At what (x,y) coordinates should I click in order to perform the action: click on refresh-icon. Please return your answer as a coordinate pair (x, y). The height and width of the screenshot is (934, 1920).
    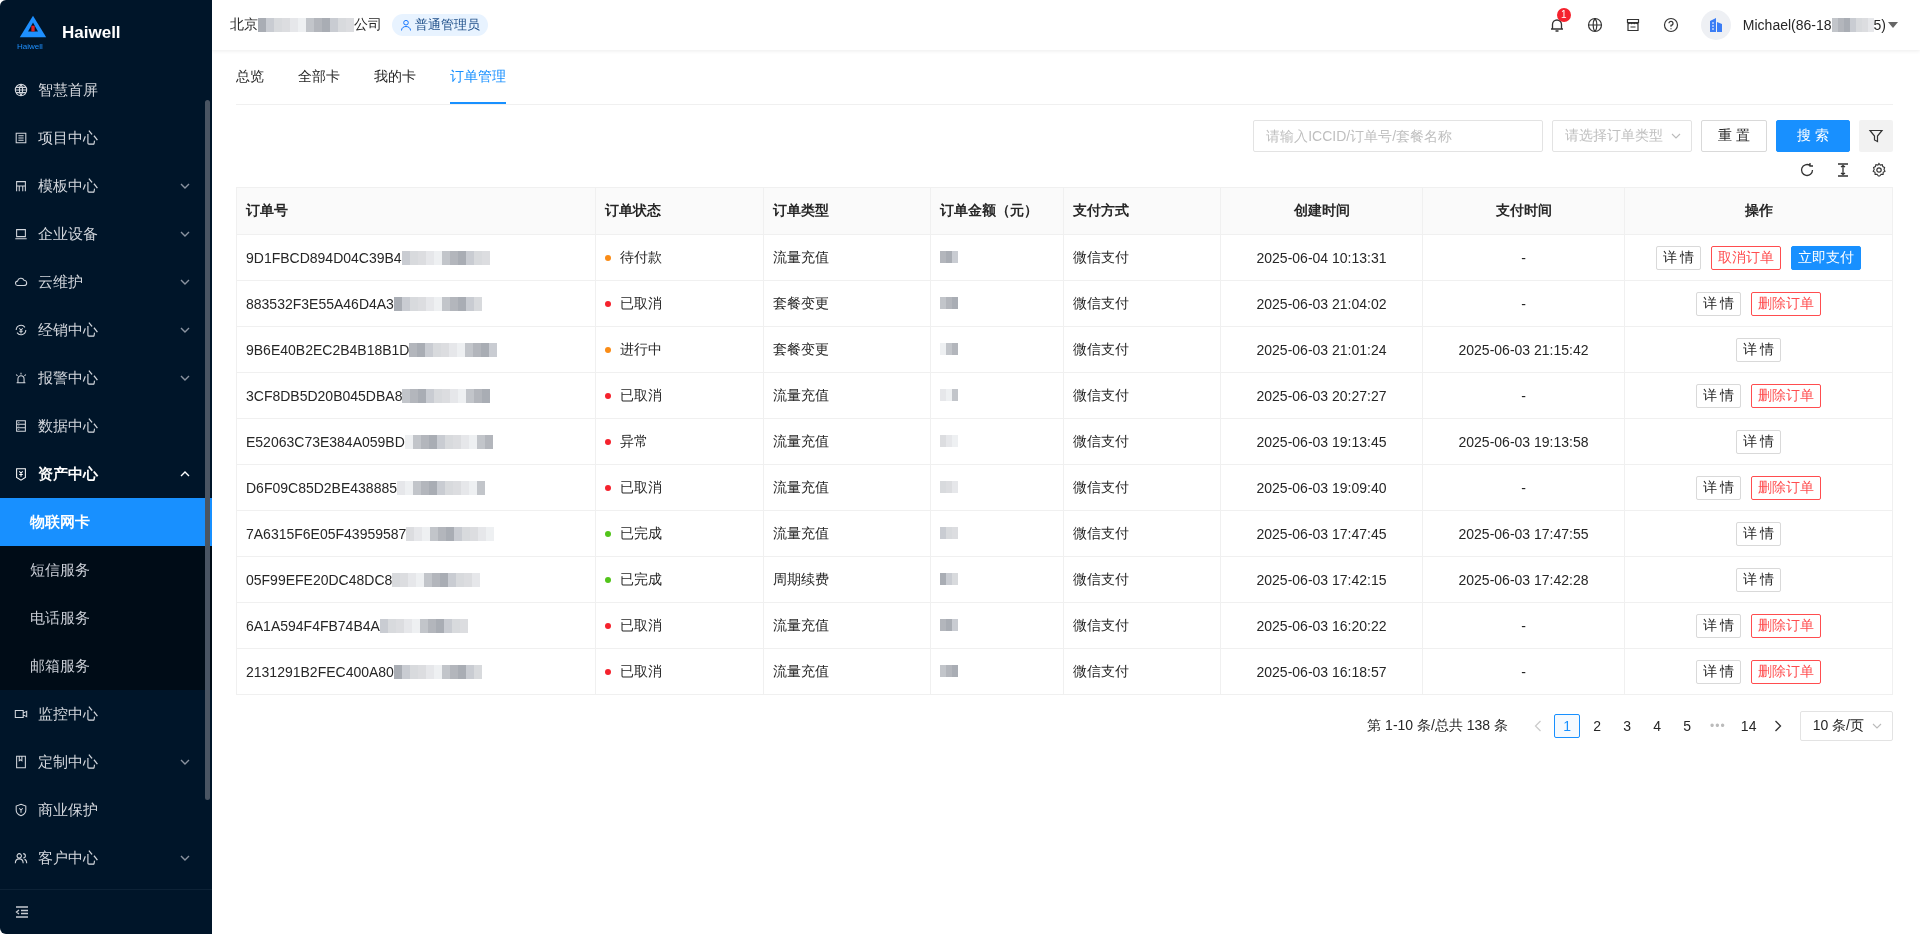
    Looking at the image, I should click on (1807, 170).